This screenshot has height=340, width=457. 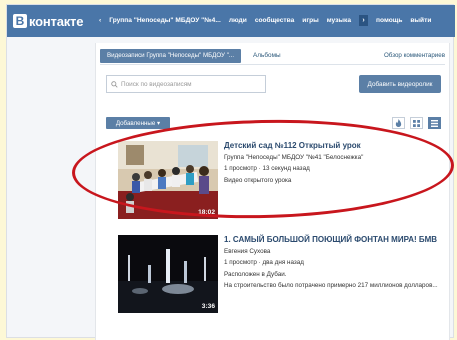 What do you see at coordinates (100, 20) in the screenshot?
I see `back-arrow-icon: ‹` at bounding box center [100, 20].